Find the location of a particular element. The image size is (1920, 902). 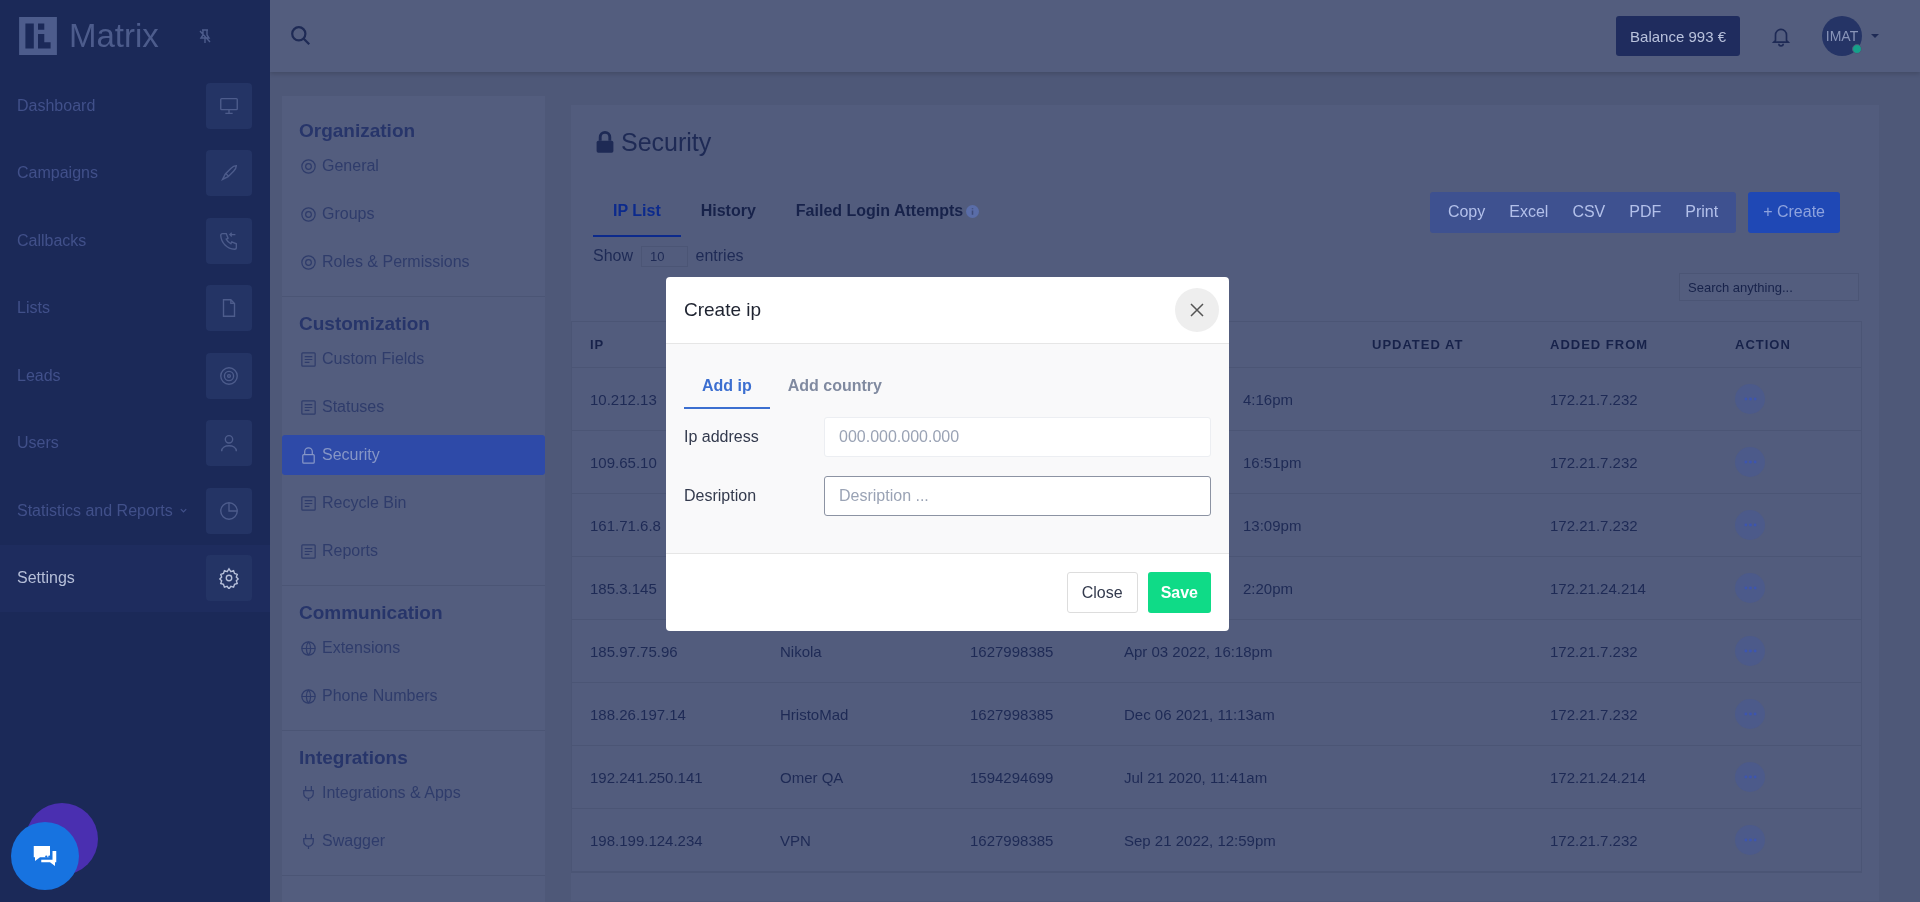

close-button: Close is located at coordinates (1102, 592).